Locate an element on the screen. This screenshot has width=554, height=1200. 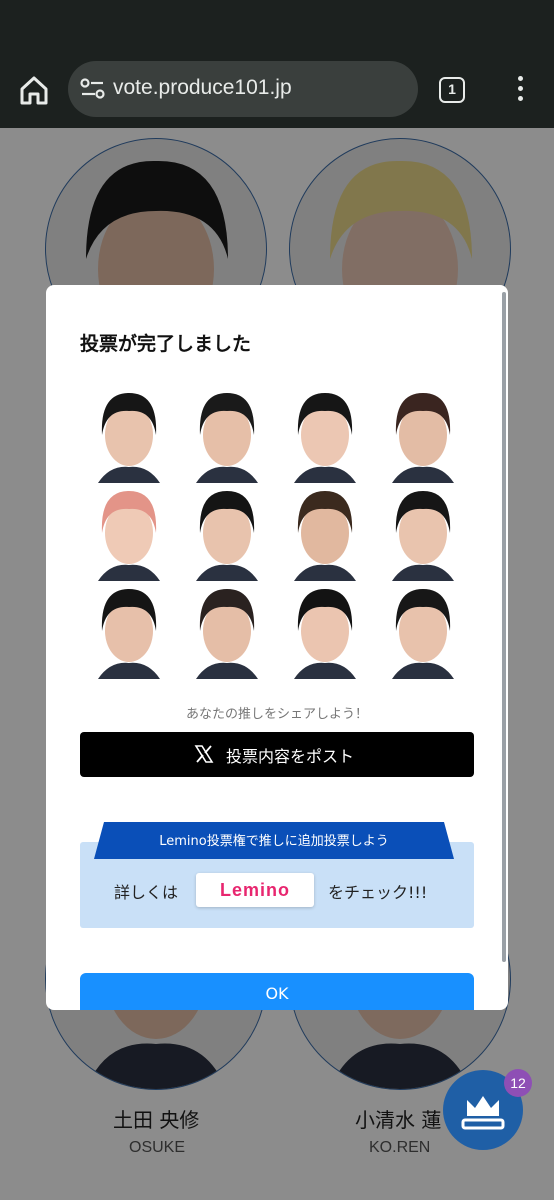
dialog-title: 投票が完了しました is located at coordinates (166, 344).